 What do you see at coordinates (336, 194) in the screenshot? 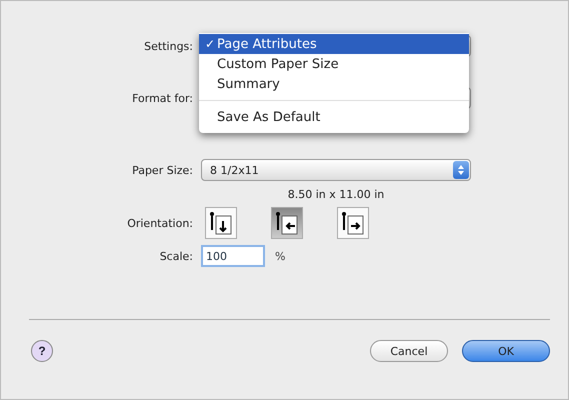
I see `paper-dimensions: 8.50 in x 11.00 in` at bounding box center [336, 194].